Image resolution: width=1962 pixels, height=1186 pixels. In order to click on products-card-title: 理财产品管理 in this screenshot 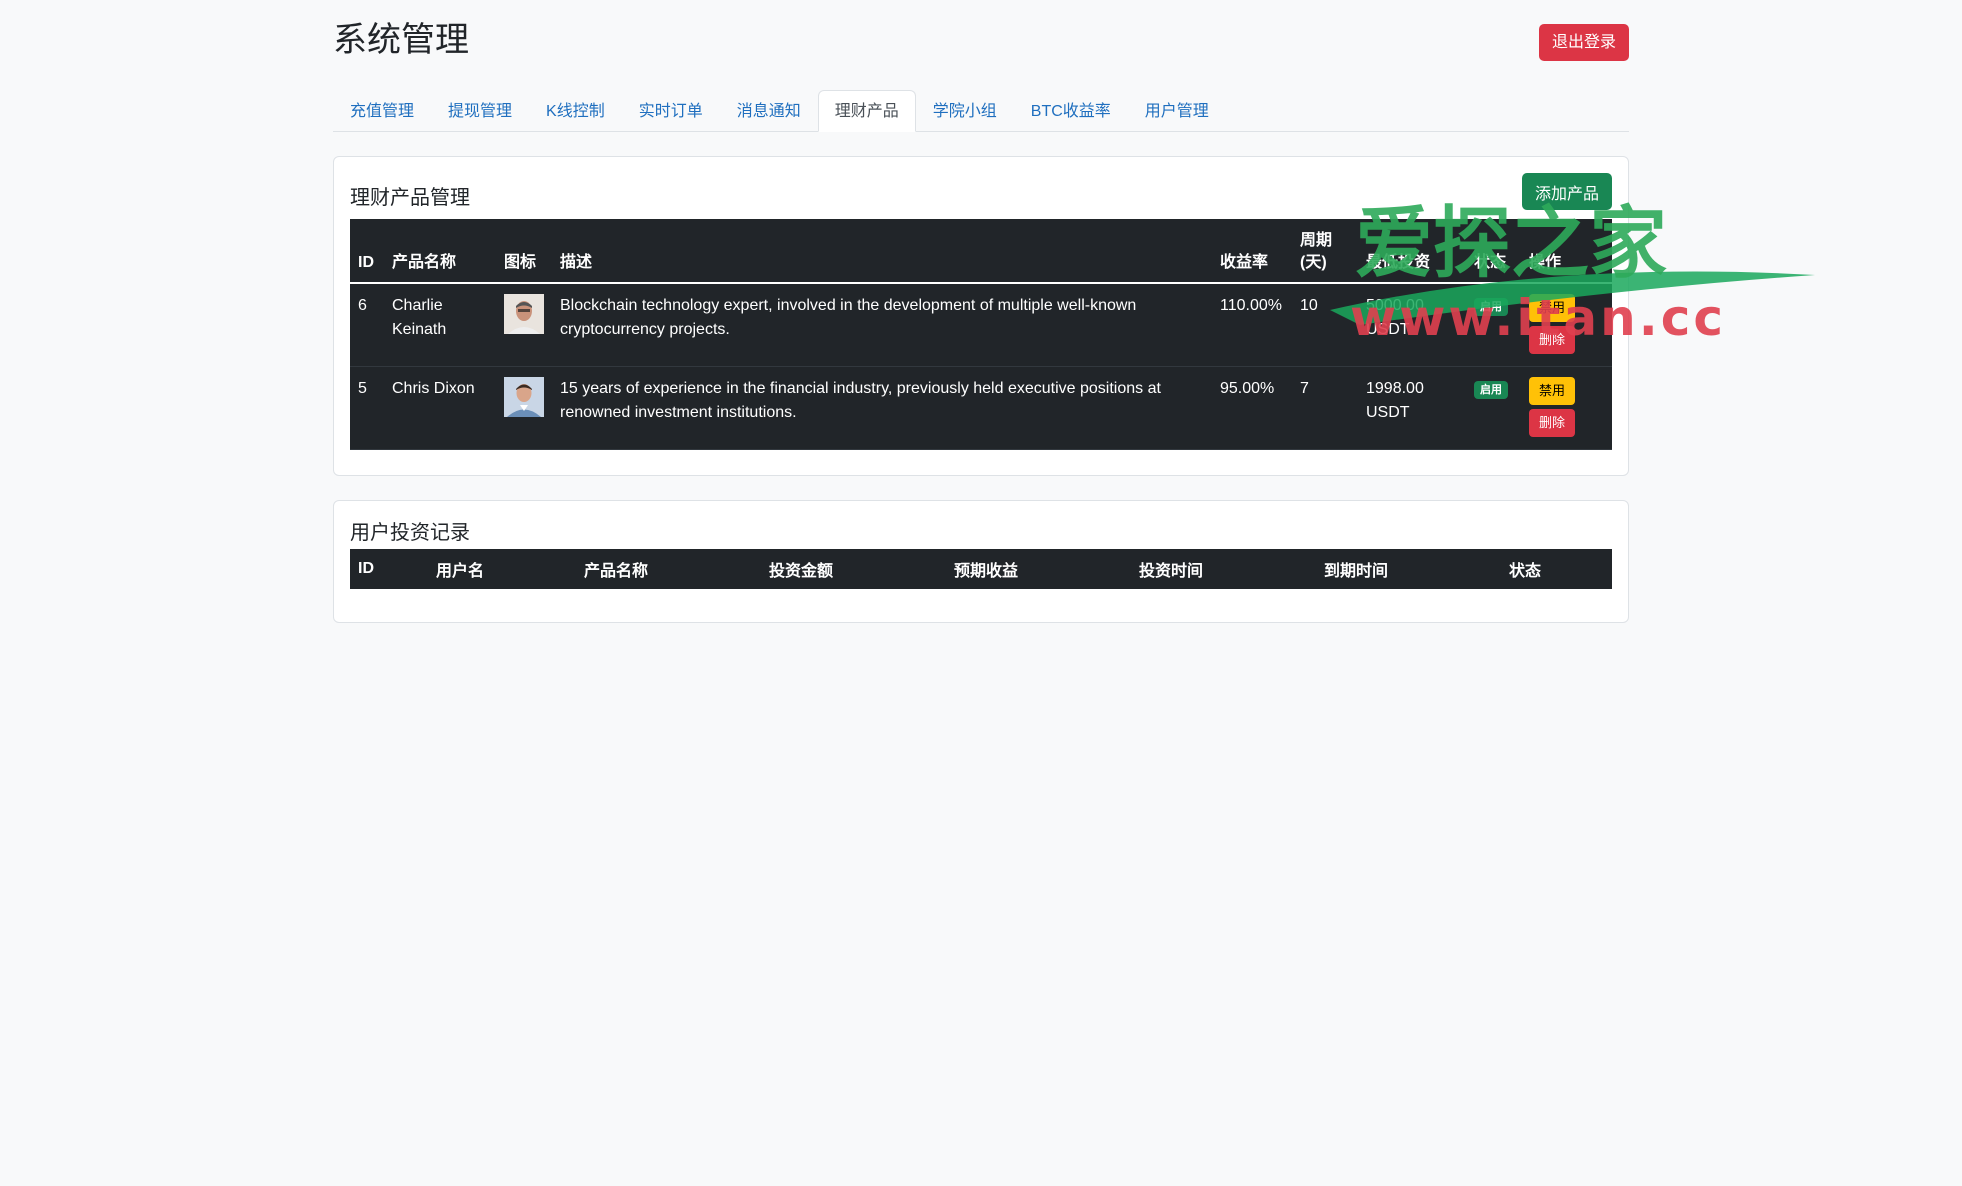, I will do `click(410, 198)`.